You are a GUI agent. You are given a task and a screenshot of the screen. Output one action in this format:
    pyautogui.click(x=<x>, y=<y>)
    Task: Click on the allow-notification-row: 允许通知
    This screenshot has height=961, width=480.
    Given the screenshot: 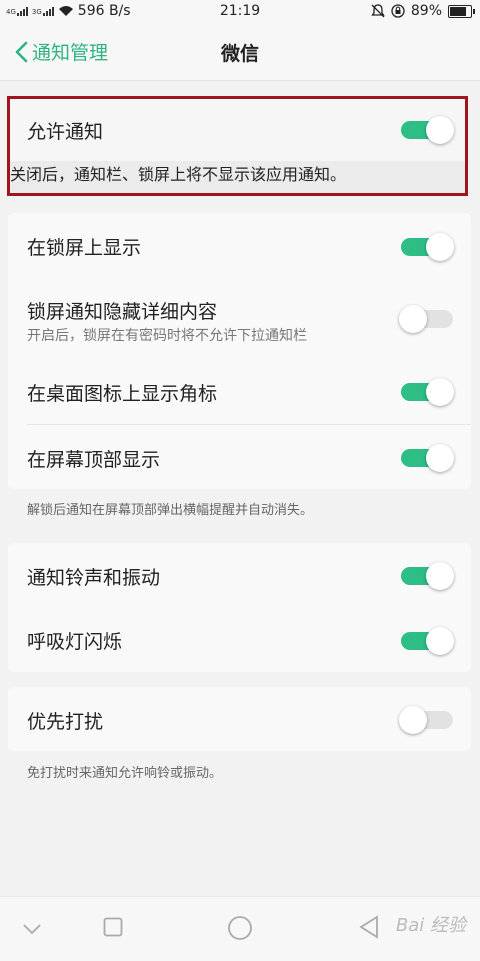 What is the action you would take?
    pyautogui.click(x=237, y=130)
    